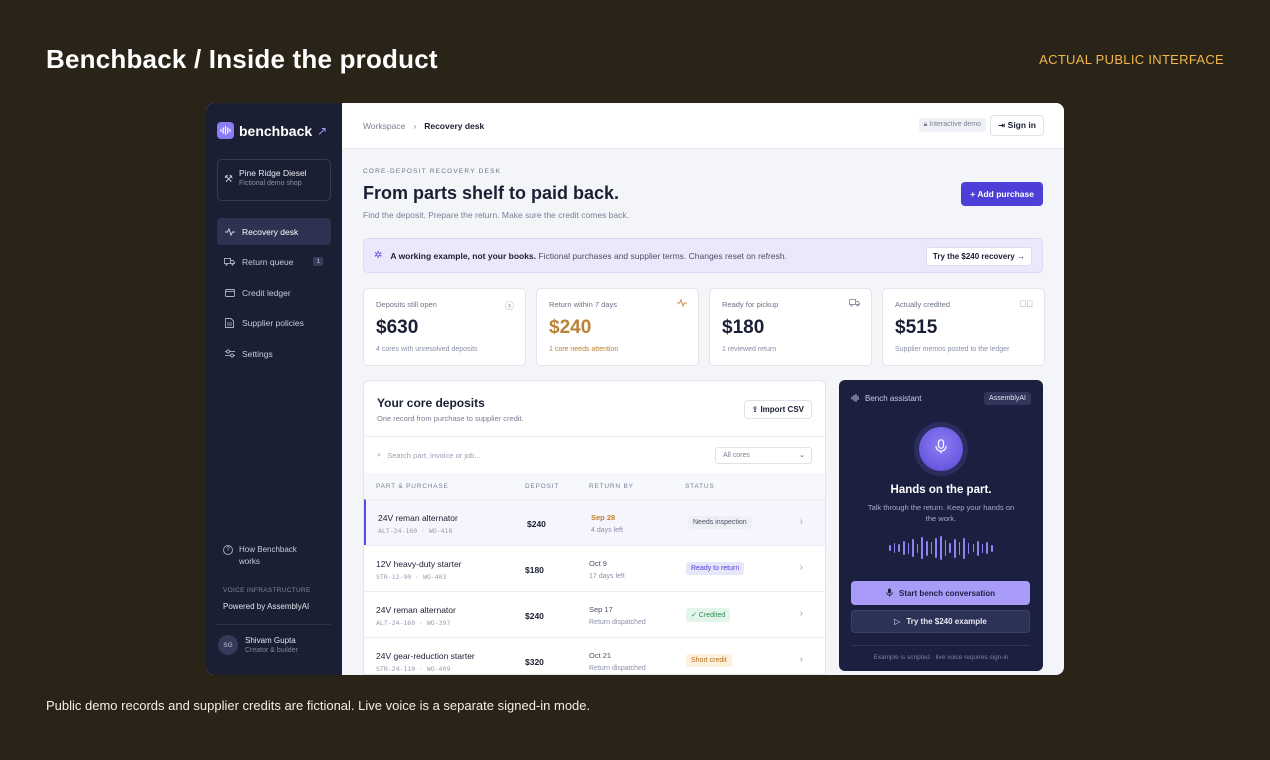  I want to click on sign-in-button: ⇥ Sign in, so click(1017, 125).